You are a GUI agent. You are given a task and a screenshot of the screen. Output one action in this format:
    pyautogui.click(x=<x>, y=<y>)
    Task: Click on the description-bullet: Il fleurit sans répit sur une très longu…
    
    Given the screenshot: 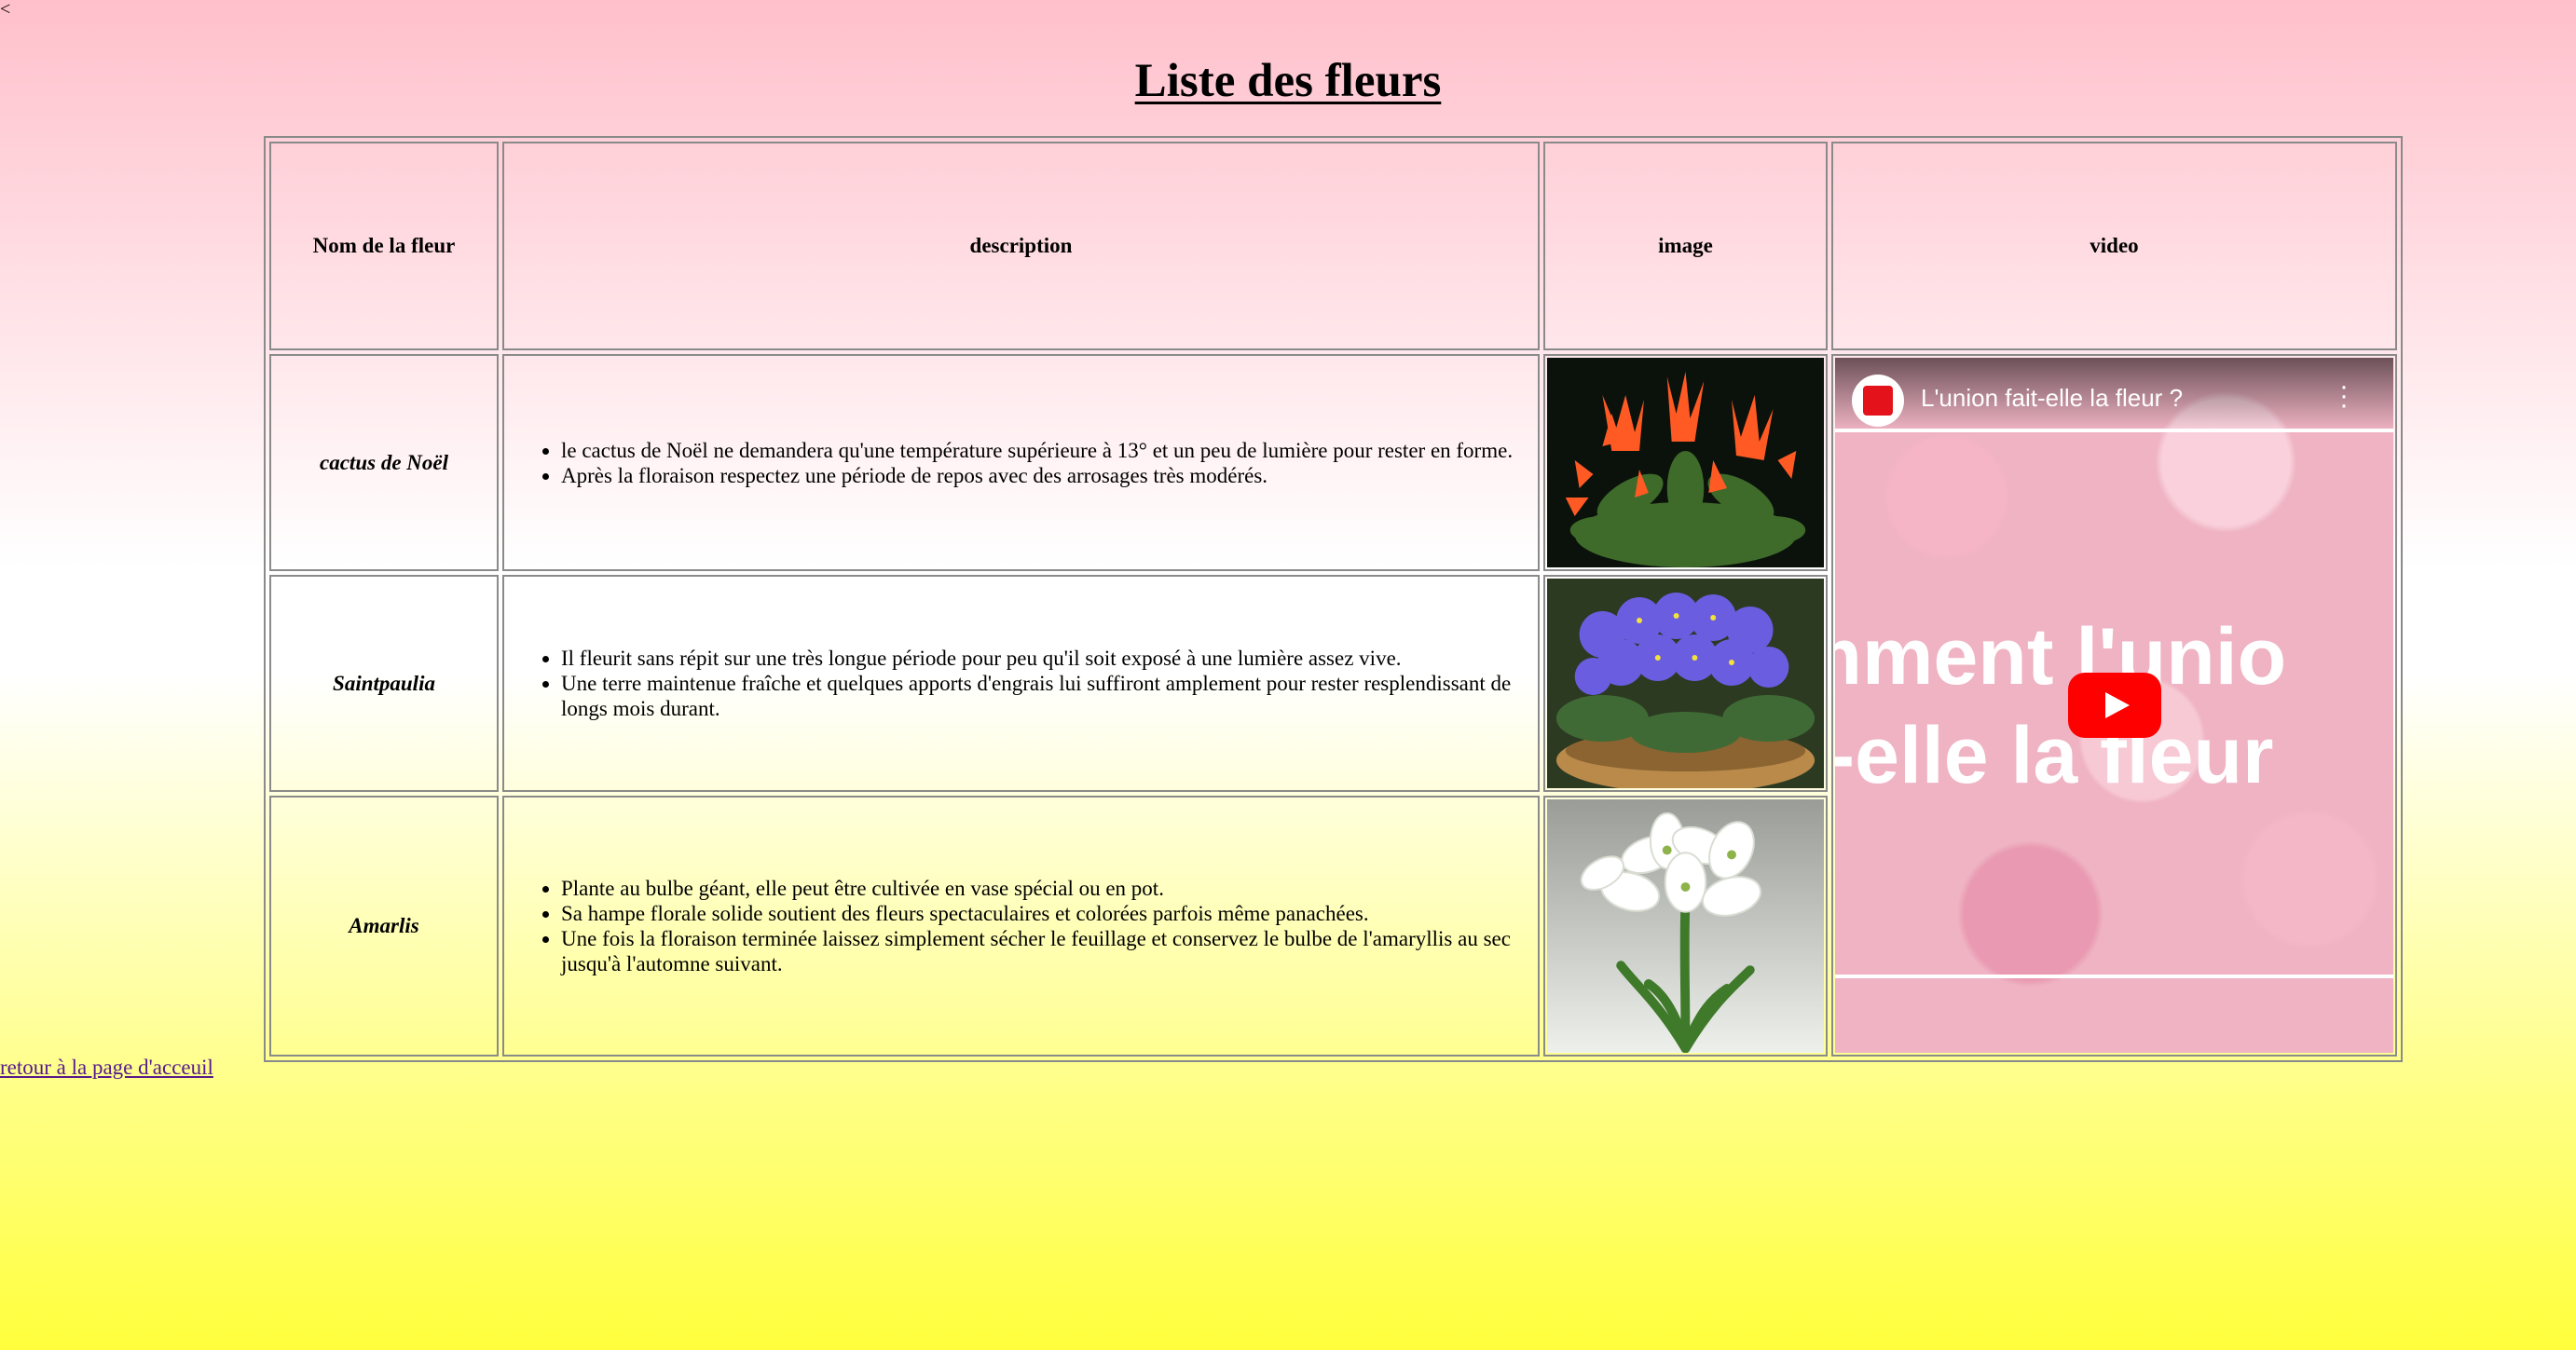 What is the action you would take?
    pyautogui.click(x=1044, y=658)
    